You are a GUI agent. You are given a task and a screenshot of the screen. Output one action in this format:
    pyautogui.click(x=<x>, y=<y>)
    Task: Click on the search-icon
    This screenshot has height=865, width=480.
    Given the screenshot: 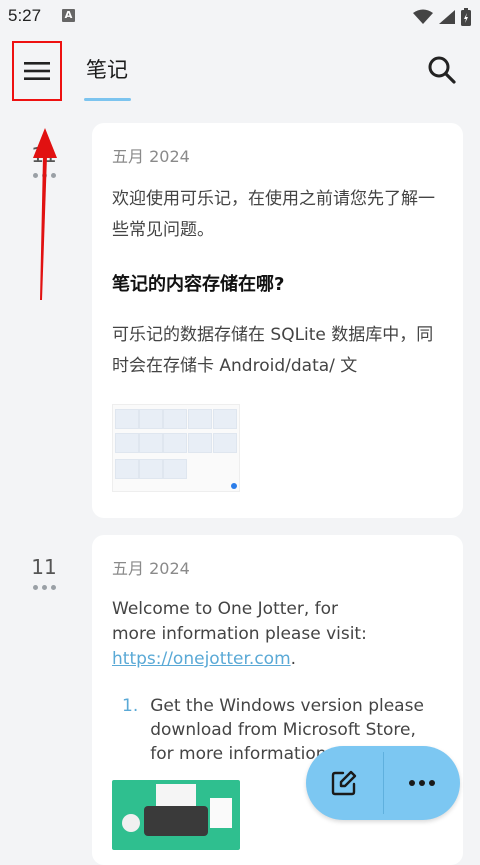 What is the action you would take?
    pyautogui.click(x=442, y=70)
    